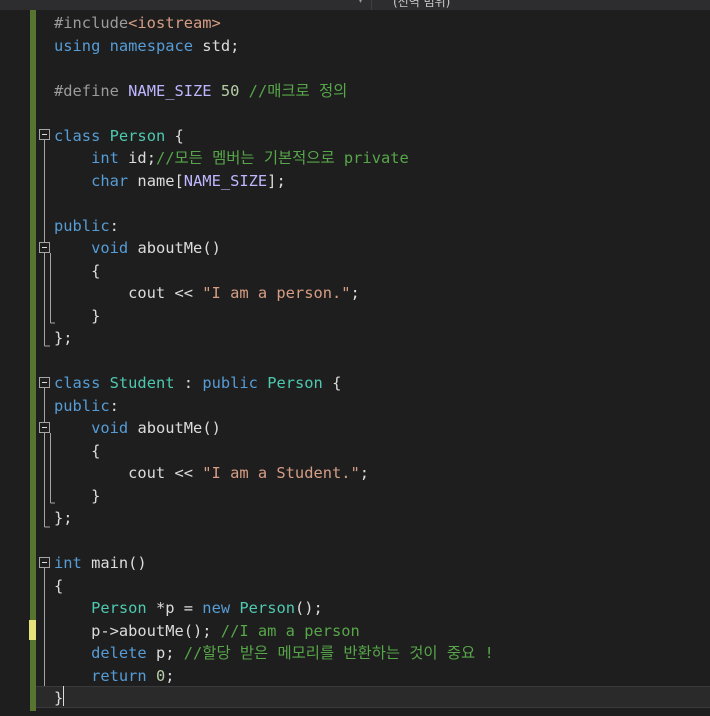 This screenshot has height=716, width=710. I want to click on code-line: p->aboutMe(); //I am a person, so click(274, 631).